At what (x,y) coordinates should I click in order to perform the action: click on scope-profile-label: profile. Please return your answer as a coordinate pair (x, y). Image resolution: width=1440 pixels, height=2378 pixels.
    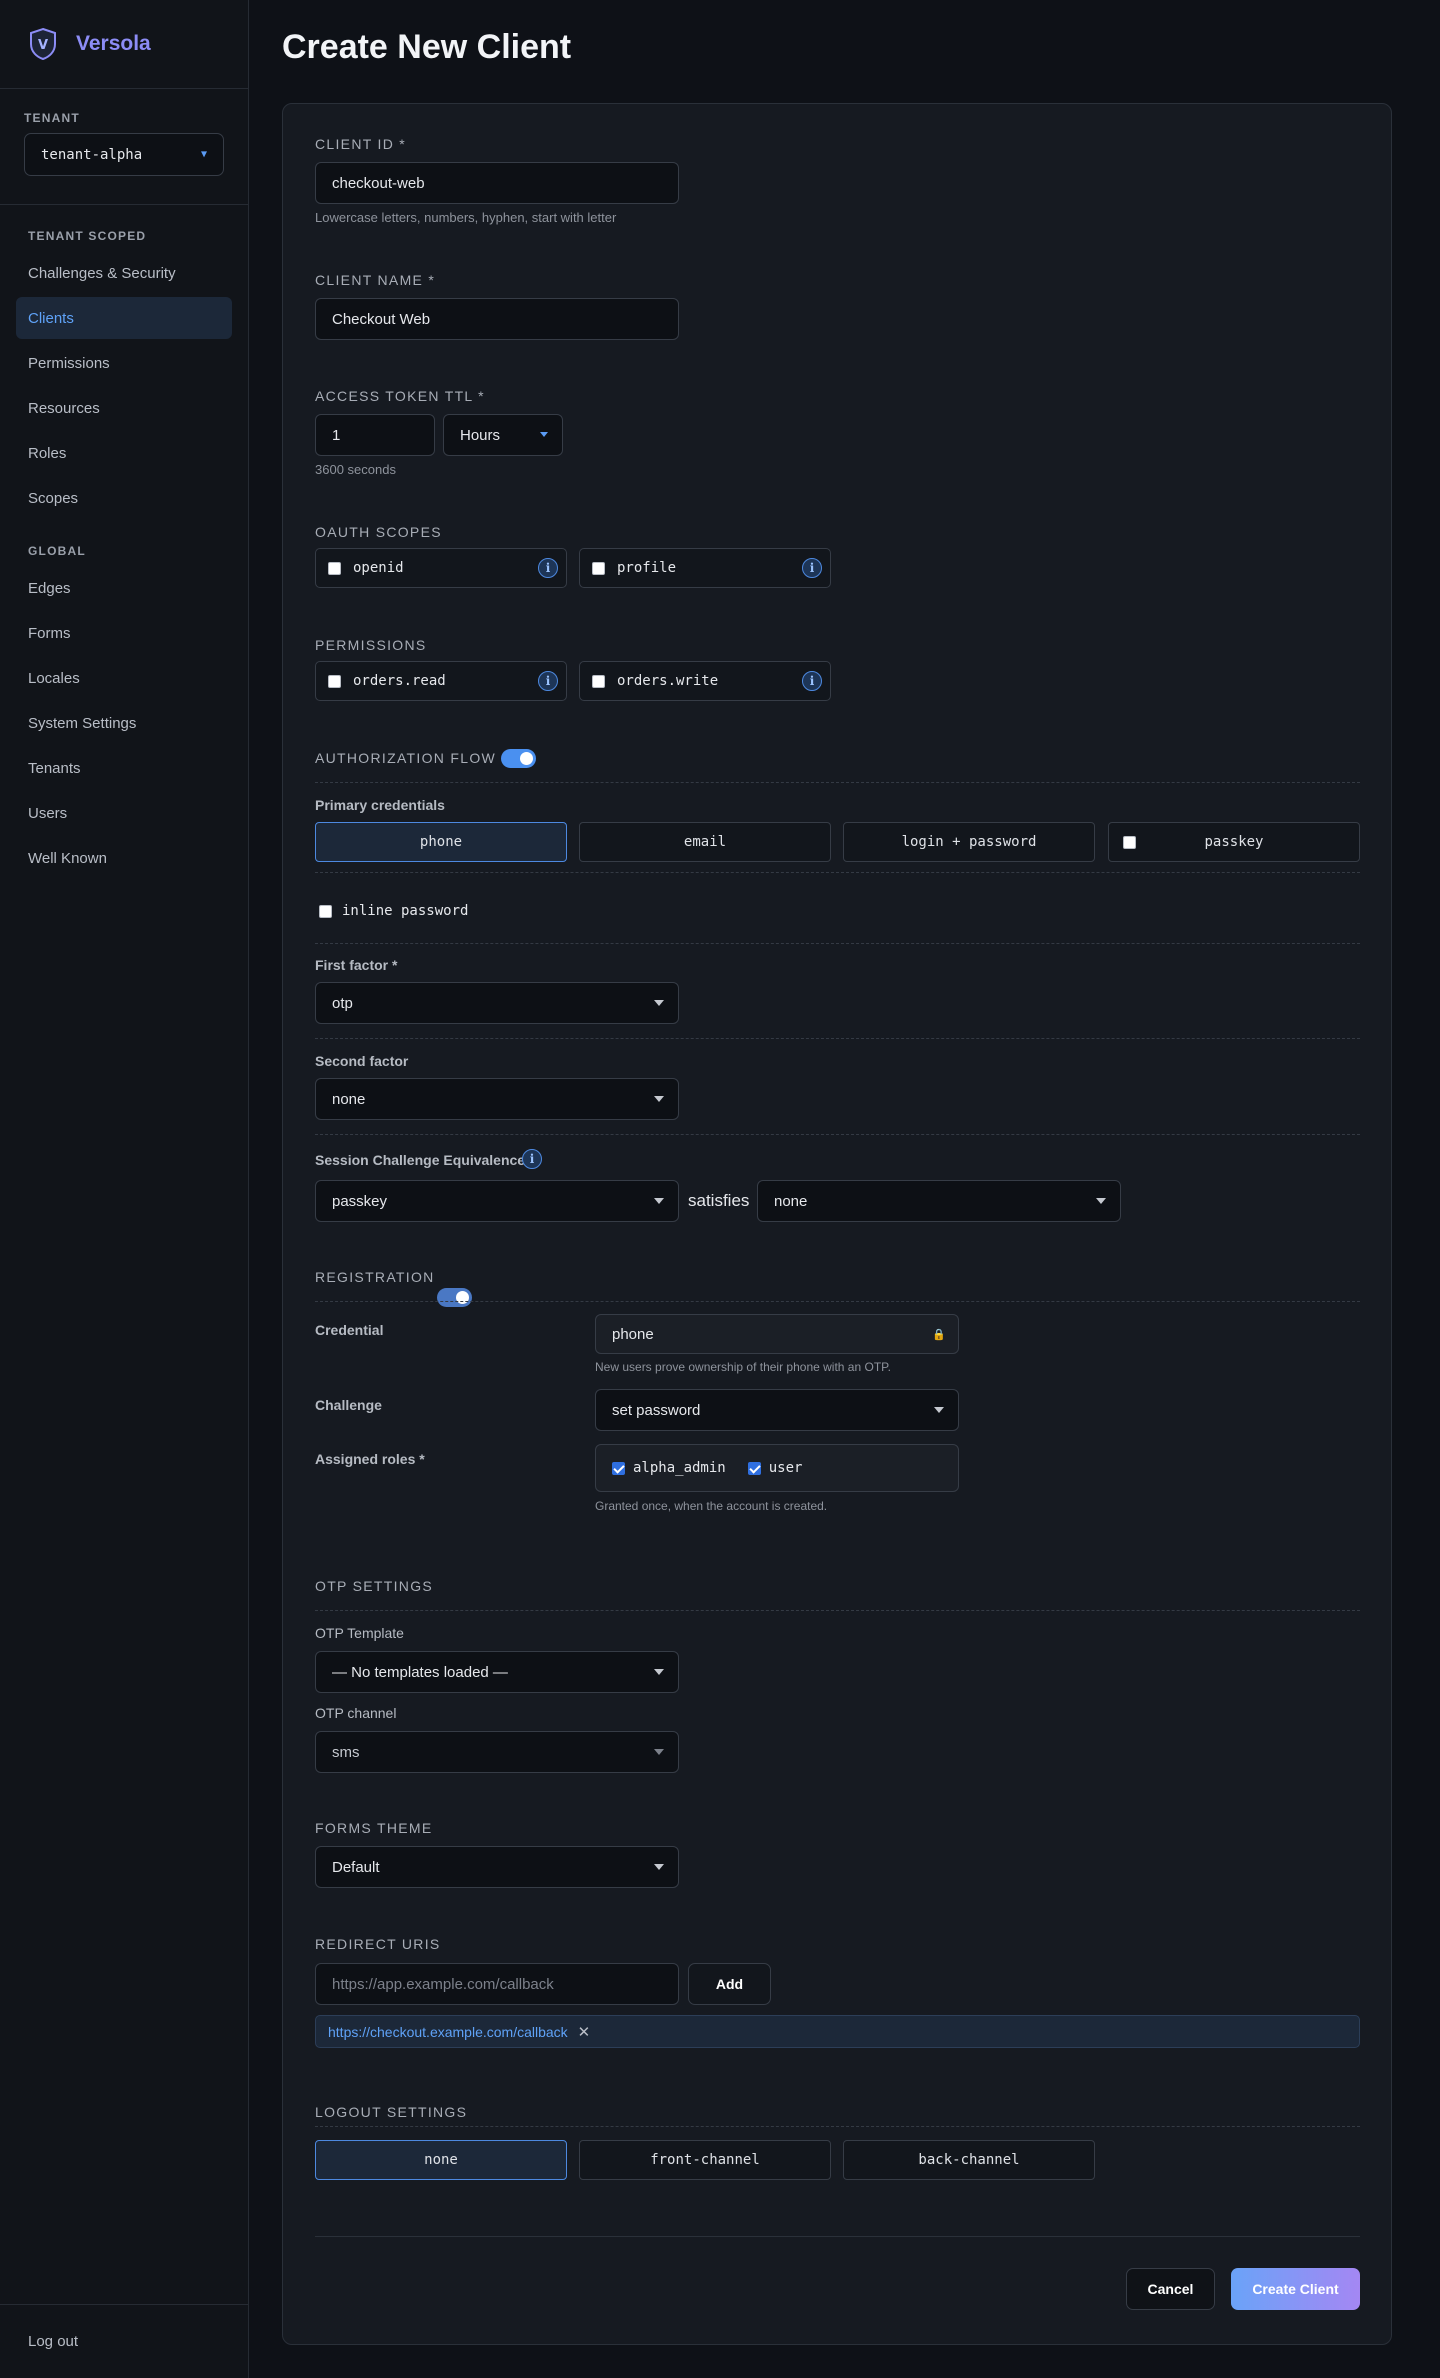
    Looking at the image, I should click on (647, 568).